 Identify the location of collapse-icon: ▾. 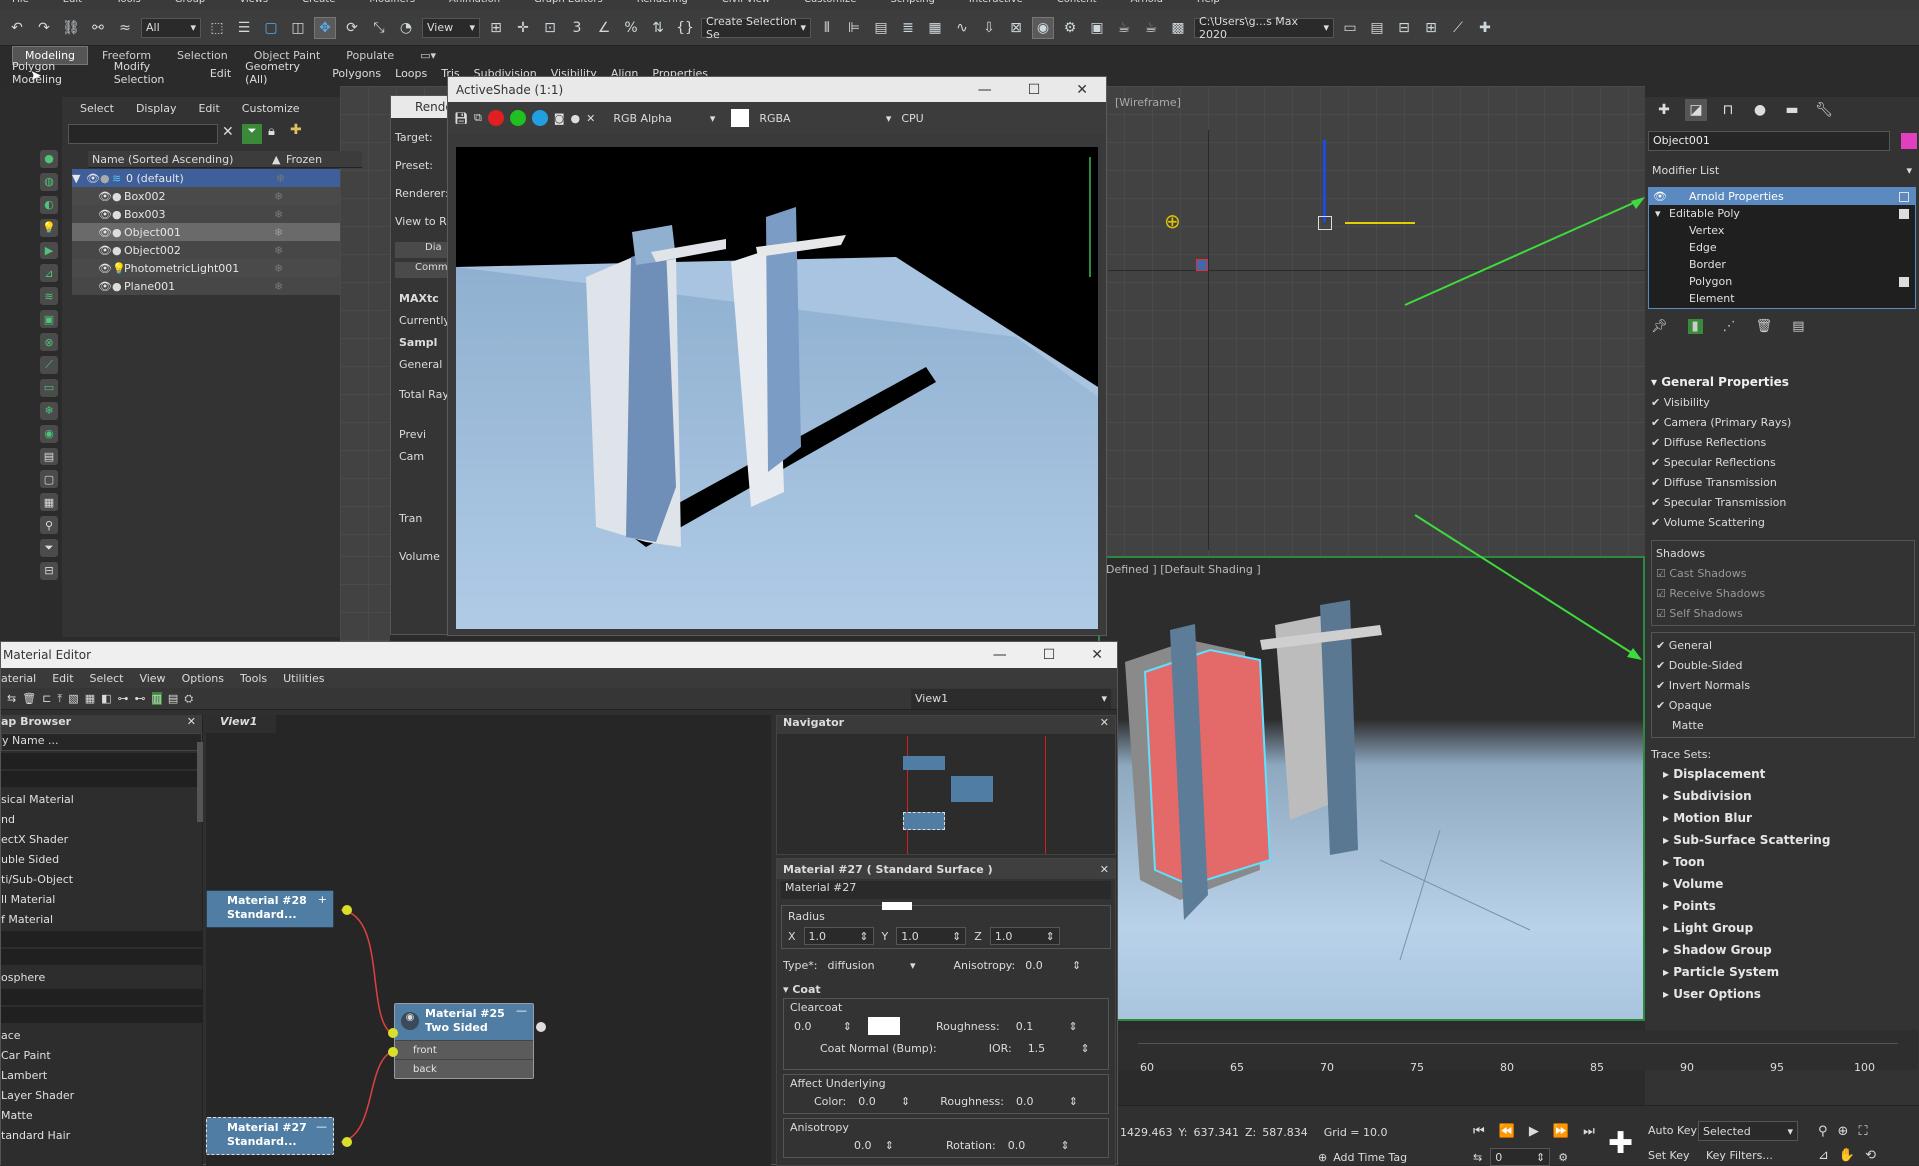
(1659, 213).